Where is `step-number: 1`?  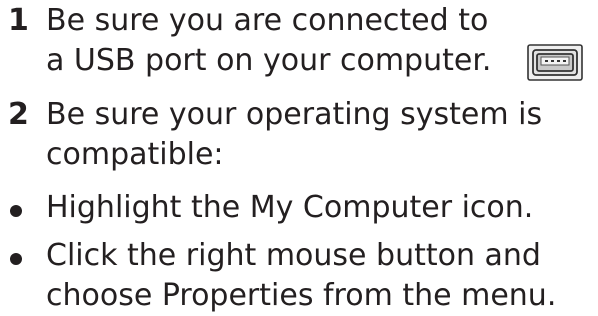 step-number: 1 is located at coordinates (18, 20).